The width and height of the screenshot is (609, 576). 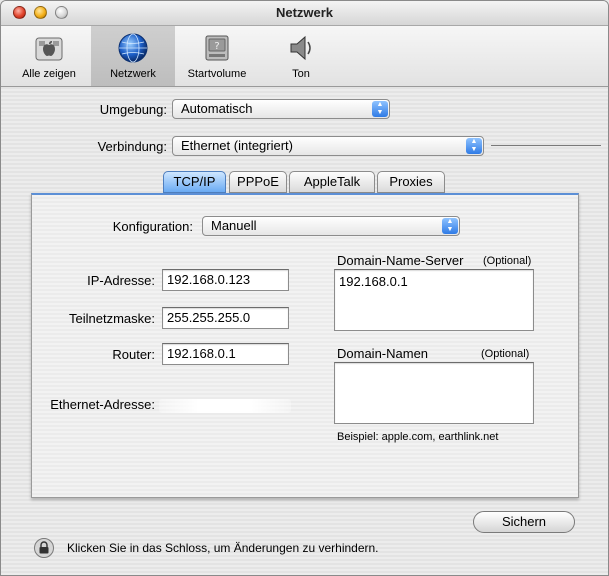 What do you see at coordinates (49, 49) in the screenshot?
I see `apple-icon` at bounding box center [49, 49].